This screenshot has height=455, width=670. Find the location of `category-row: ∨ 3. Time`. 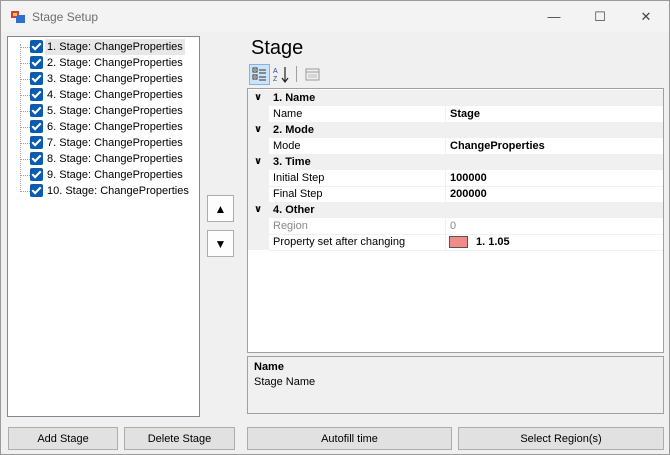

category-row: ∨ 3. Time is located at coordinates (455, 162).